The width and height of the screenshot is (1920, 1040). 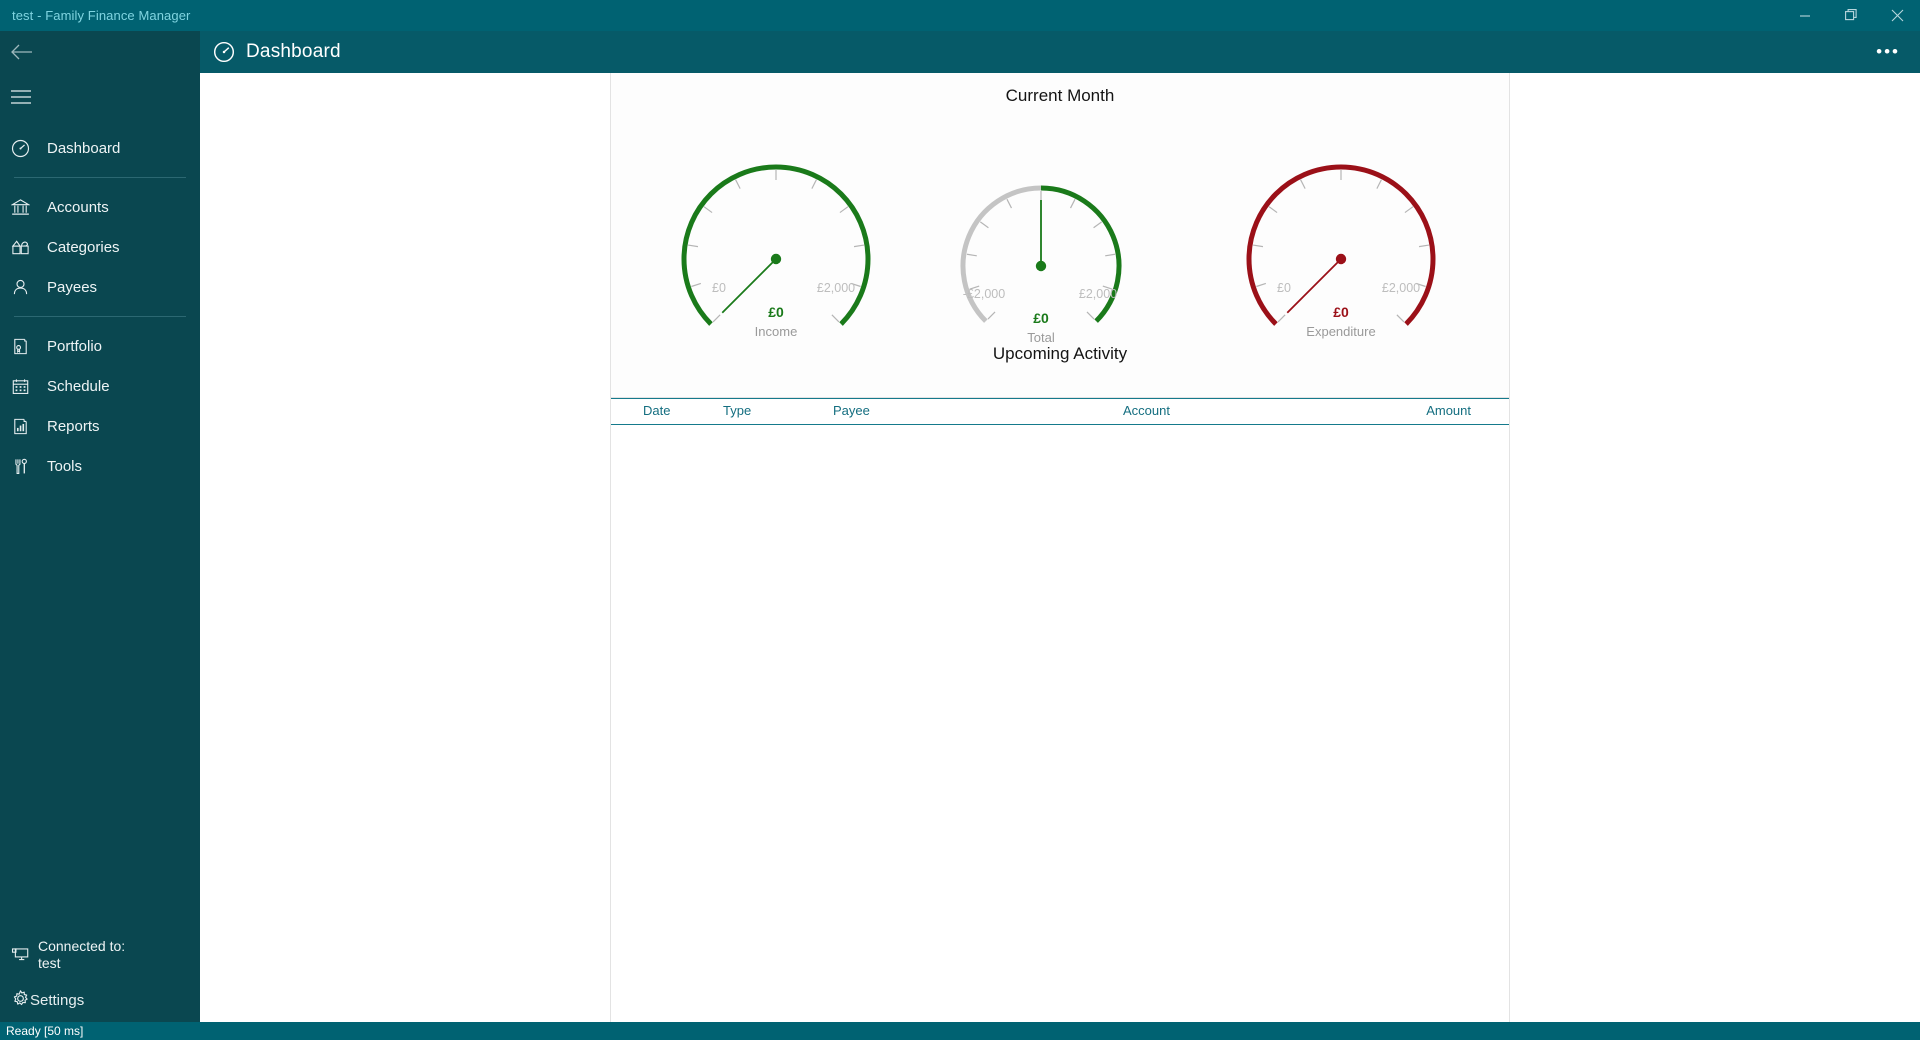 What do you see at coordinates (656, 410) in the screenshot?
I see `column-header-date: Date` at bounding box center [656, 410].